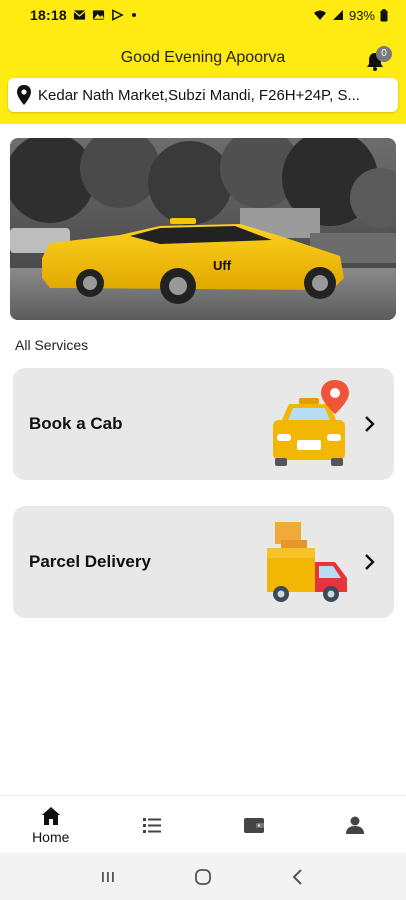 The width and height of the screenshot is (406, 900). What do you see at coordinates (48, 15) in the screenshot?
I see `status-time: 18:18` at bounding box center [48, 15].